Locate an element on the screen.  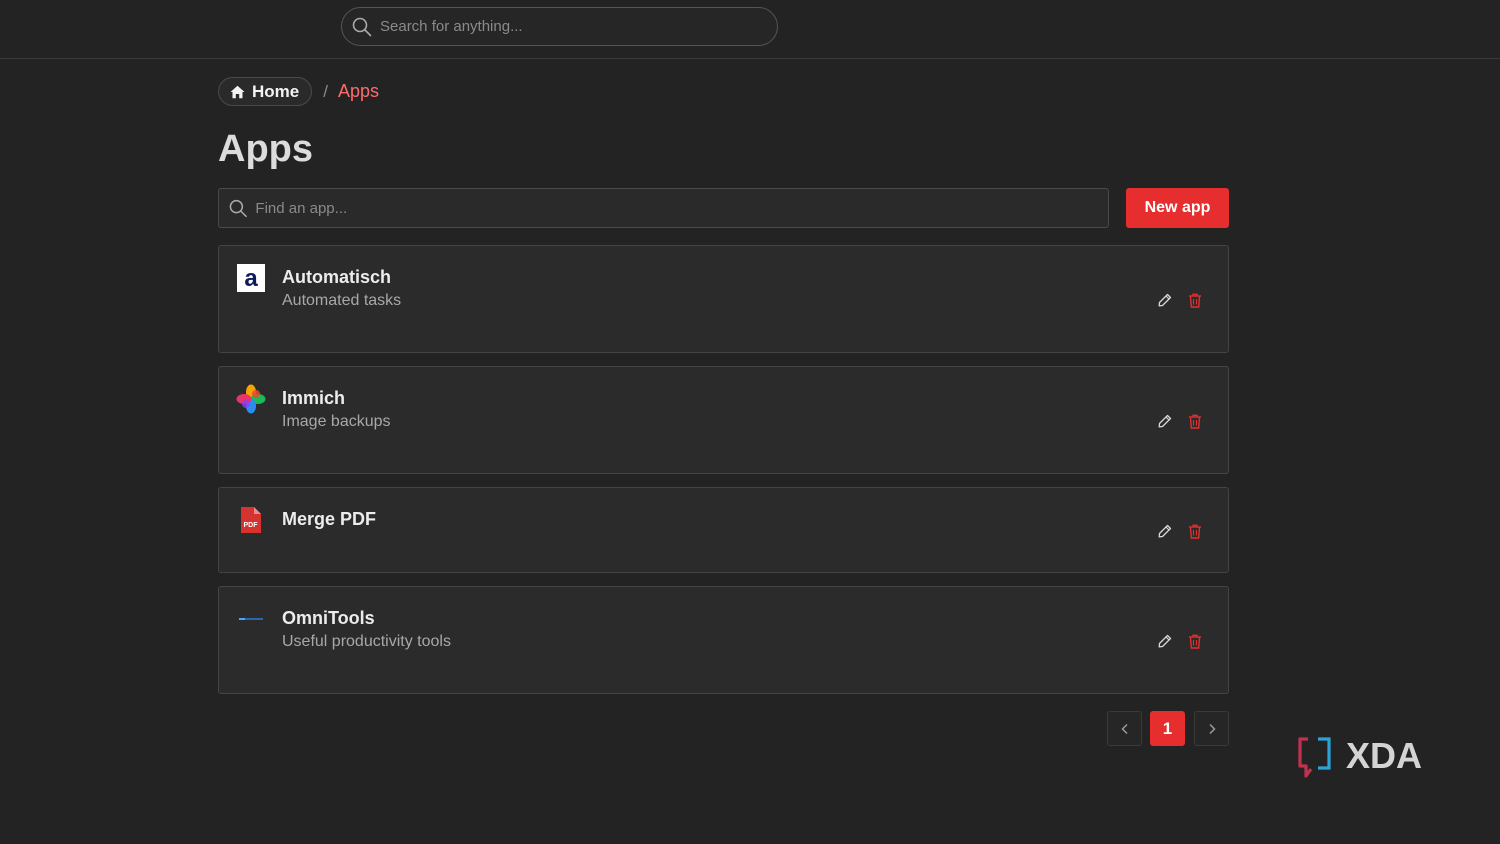
svg-text: PDF is located at coordinates (251, 525).